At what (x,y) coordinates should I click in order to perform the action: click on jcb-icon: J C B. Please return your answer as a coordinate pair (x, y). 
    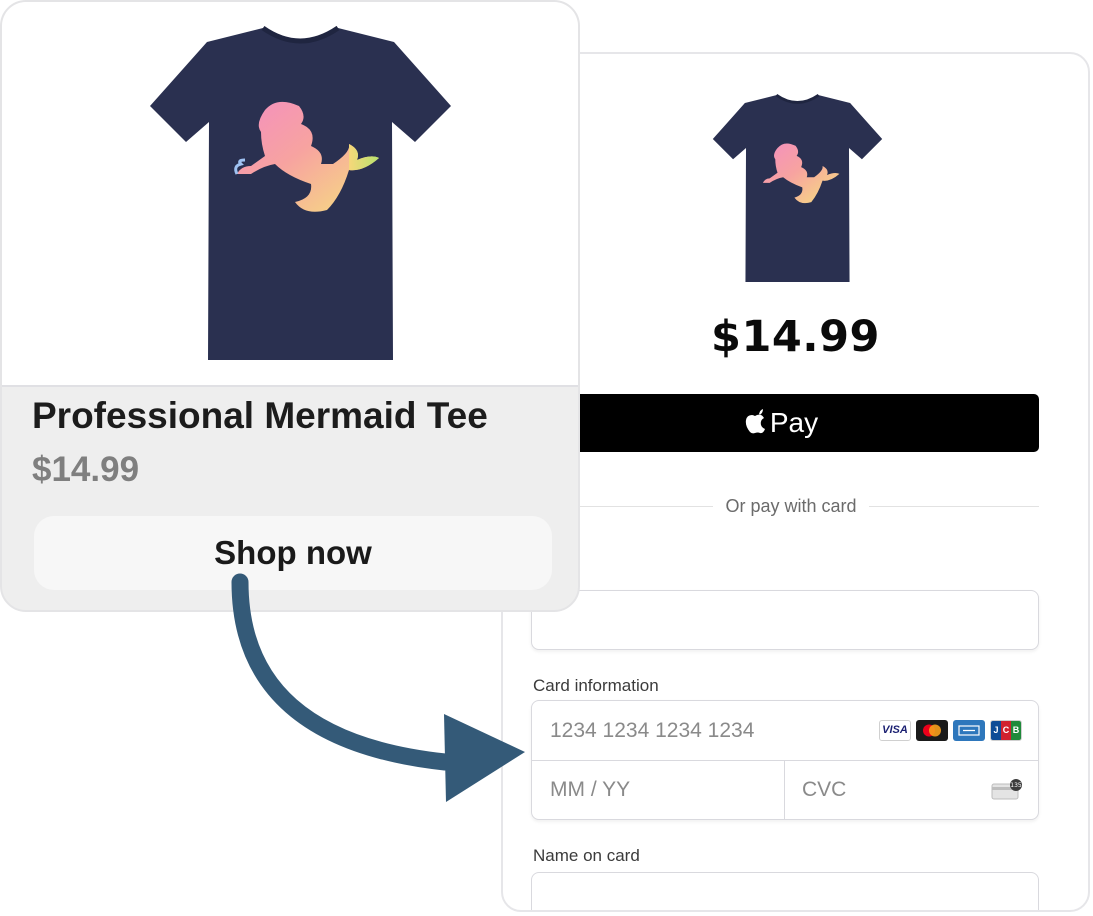
    Looking at the image, I should click on (1006, 730).